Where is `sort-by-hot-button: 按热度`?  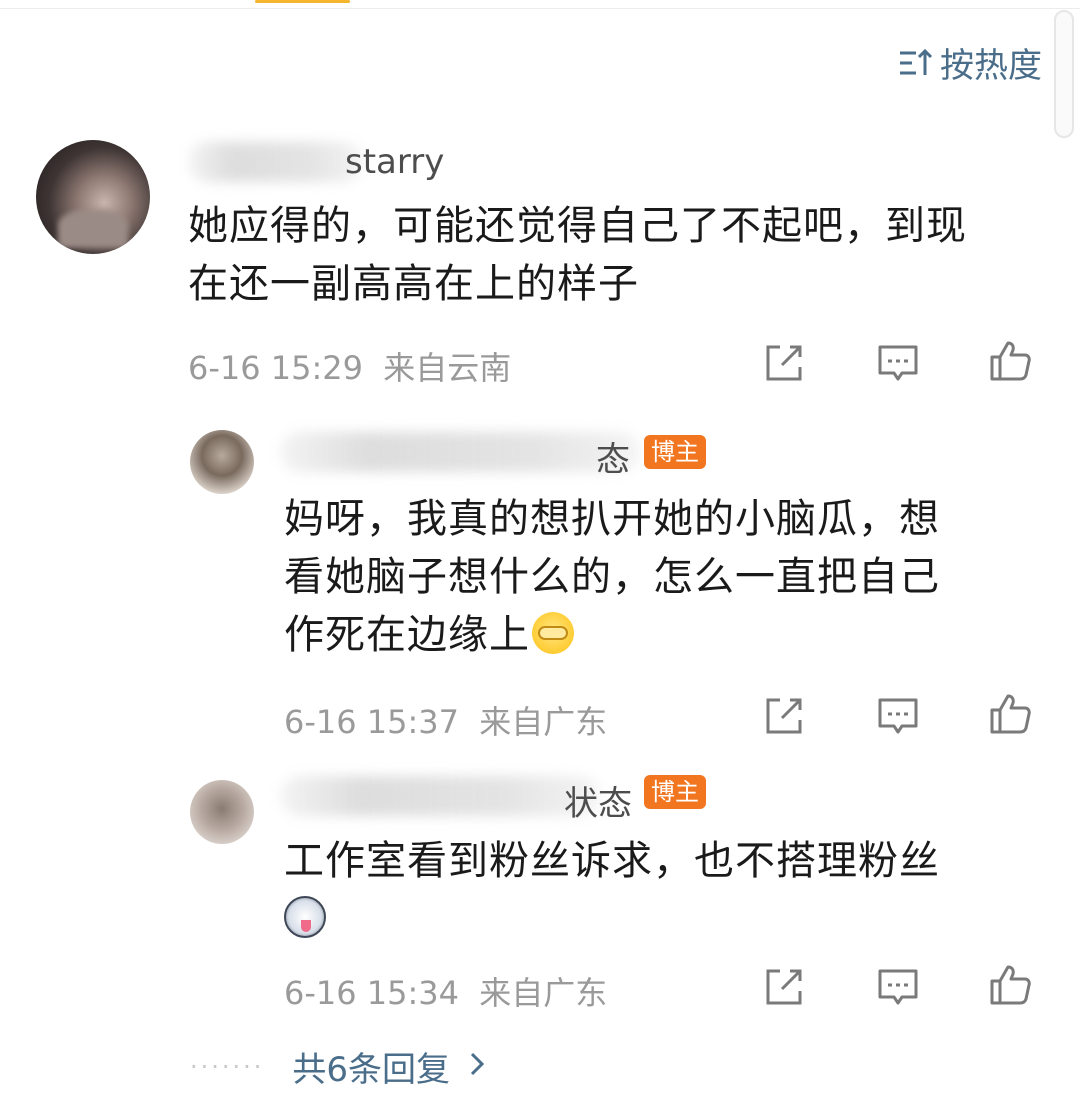
sort-by-hot-button: 按热度 is located at coordinates (970, 62).